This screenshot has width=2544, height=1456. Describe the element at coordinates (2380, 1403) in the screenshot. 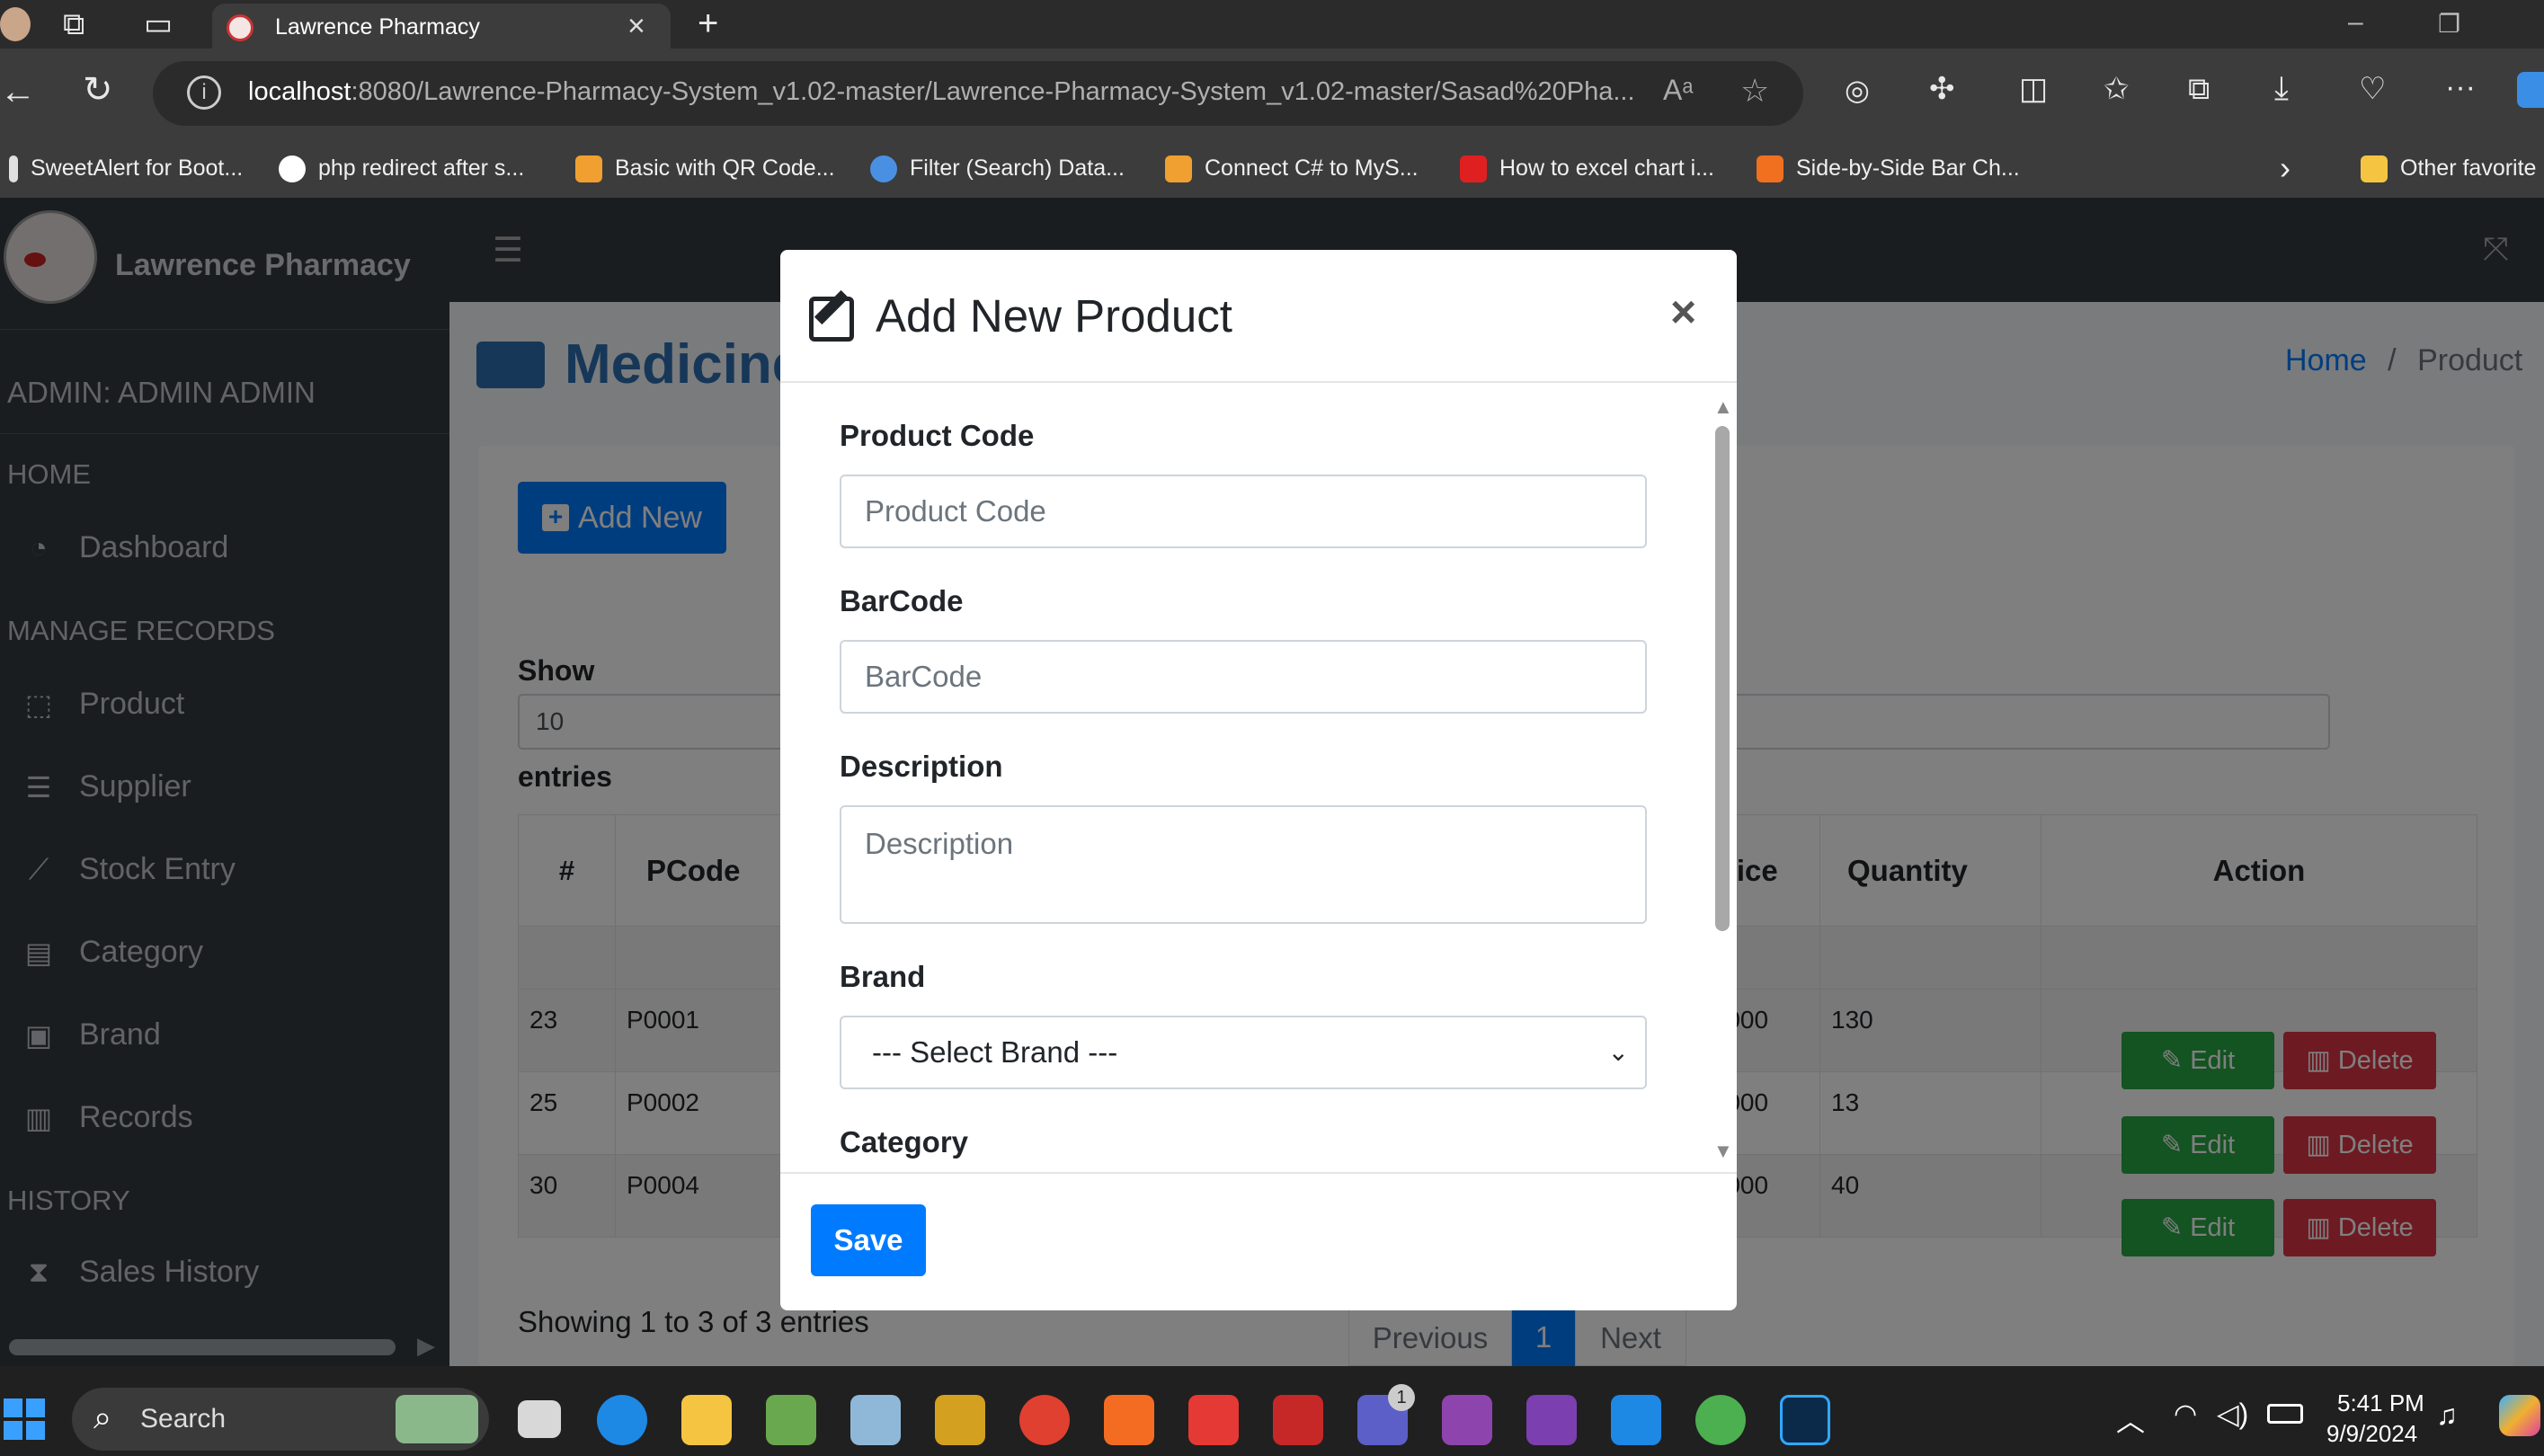

I see `clock-time: 5:41 PM` at that location.